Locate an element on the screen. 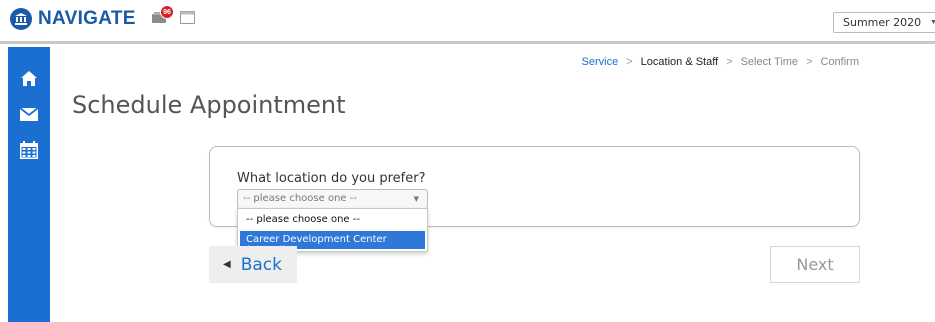 The width and height of the screenshot is (935, 322). home-icon is located at coordinates (29, 78).